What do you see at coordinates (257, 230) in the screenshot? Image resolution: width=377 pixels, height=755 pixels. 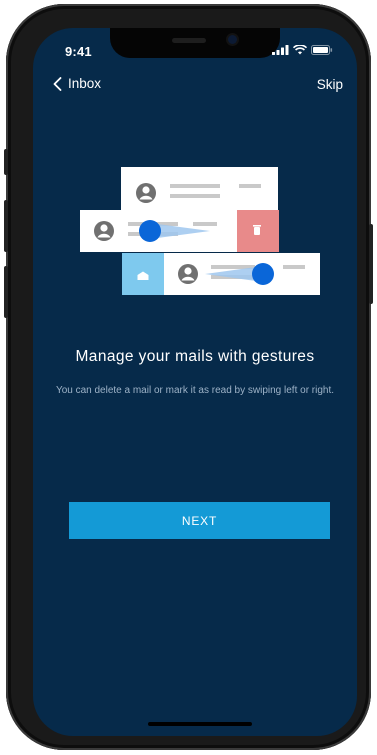 I see `trash-icon` at bounding box center [257, 230].